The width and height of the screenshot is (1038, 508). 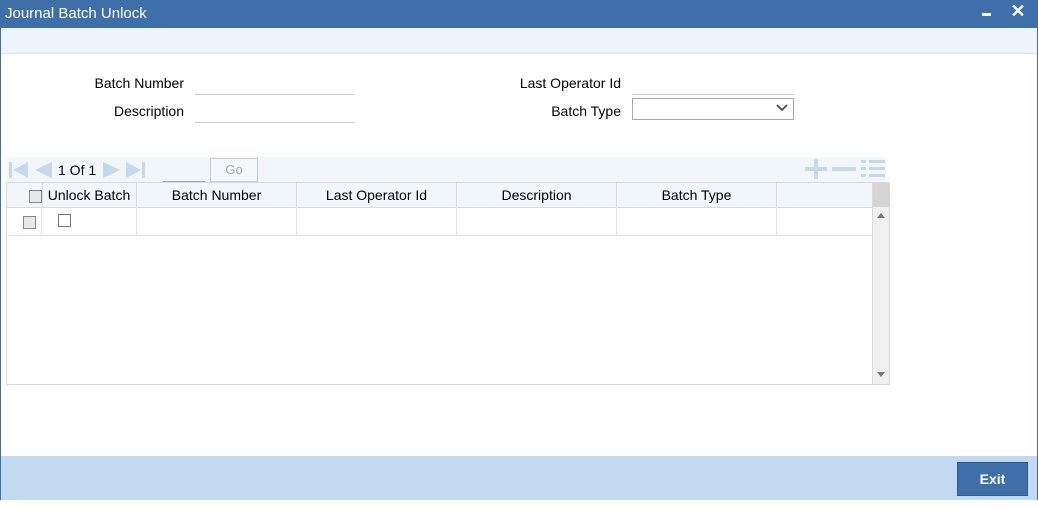 What do you see at coordinates (35, 196) in the screenshot?
I see `select-all-checkbox` at bounding box center [35, 196].